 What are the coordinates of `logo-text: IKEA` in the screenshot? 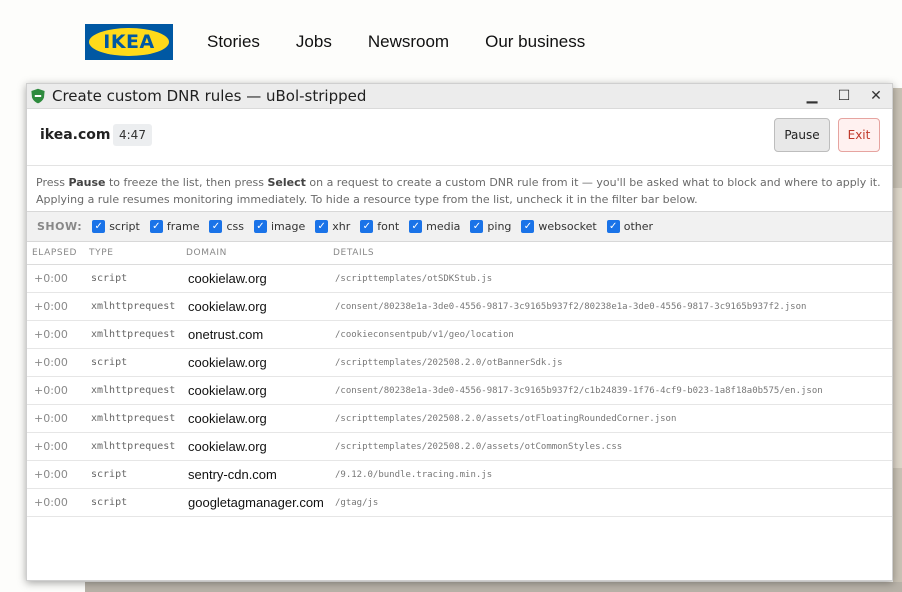 It's located at (129, 42).